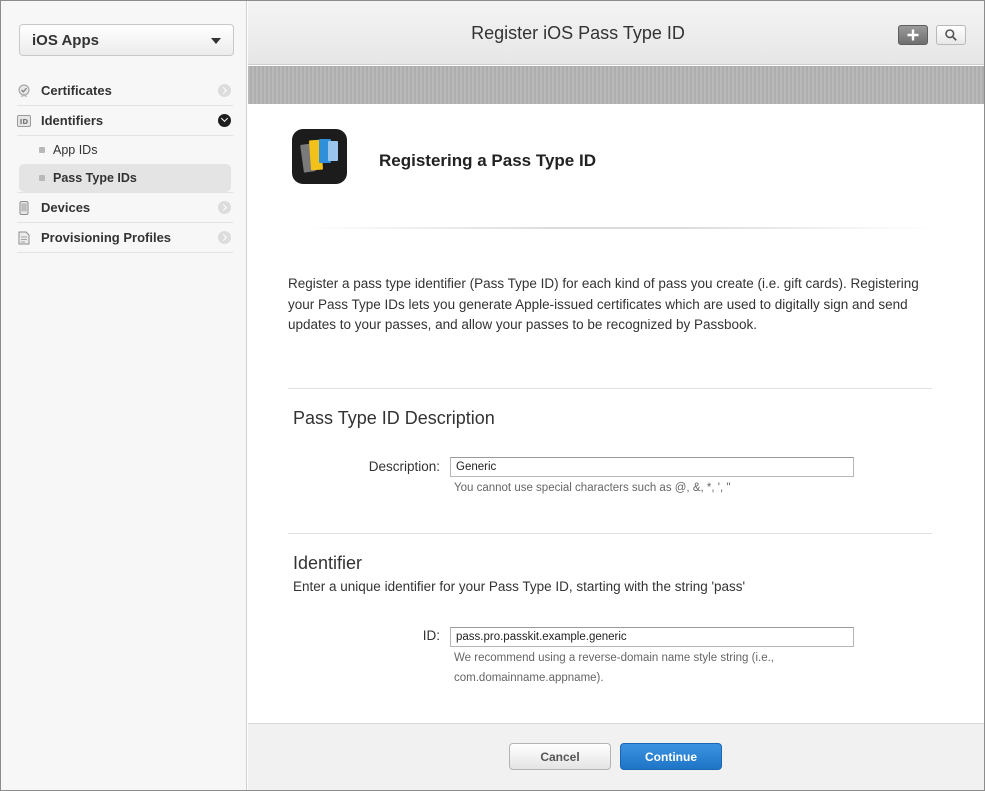  Describe the element at coordinates (95, 178) in the screenshot. I see `sidebar-subitem-label: Pass Type IDs` at that location.